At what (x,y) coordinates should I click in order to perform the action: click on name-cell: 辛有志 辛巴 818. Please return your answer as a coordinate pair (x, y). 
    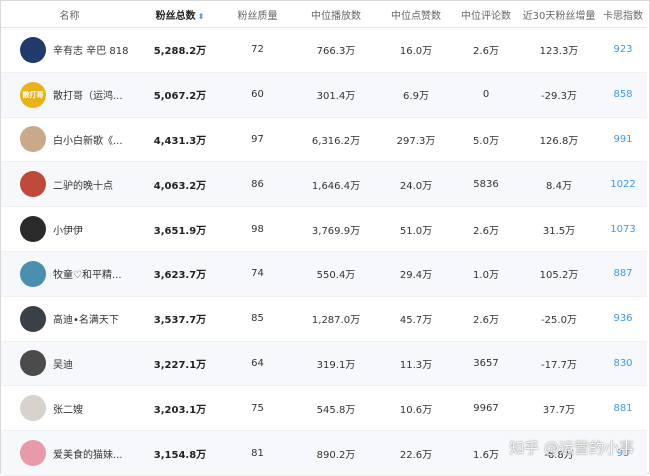
    Looking at the image, I should click on (69, 50).